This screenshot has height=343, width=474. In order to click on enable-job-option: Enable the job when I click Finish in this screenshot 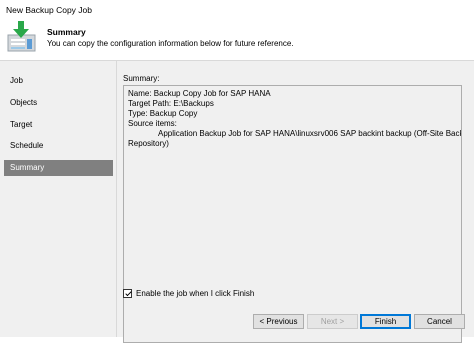, I will do `click(188, 293)`.